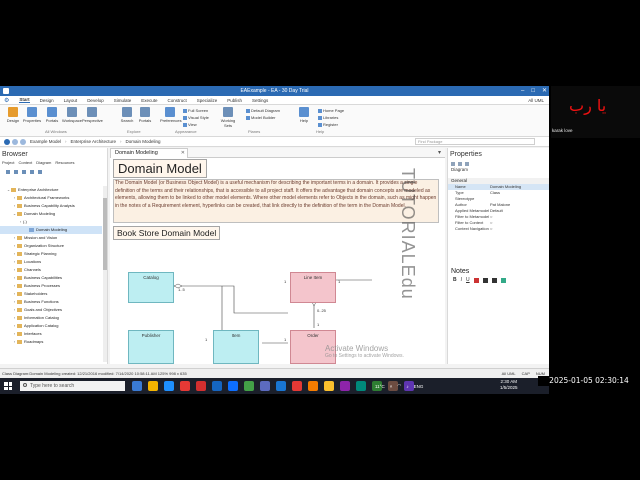 The width and height of the screenshot is (640, 480). I want to click on tree-item: › Business Capability Analysis, so click(51, 206).